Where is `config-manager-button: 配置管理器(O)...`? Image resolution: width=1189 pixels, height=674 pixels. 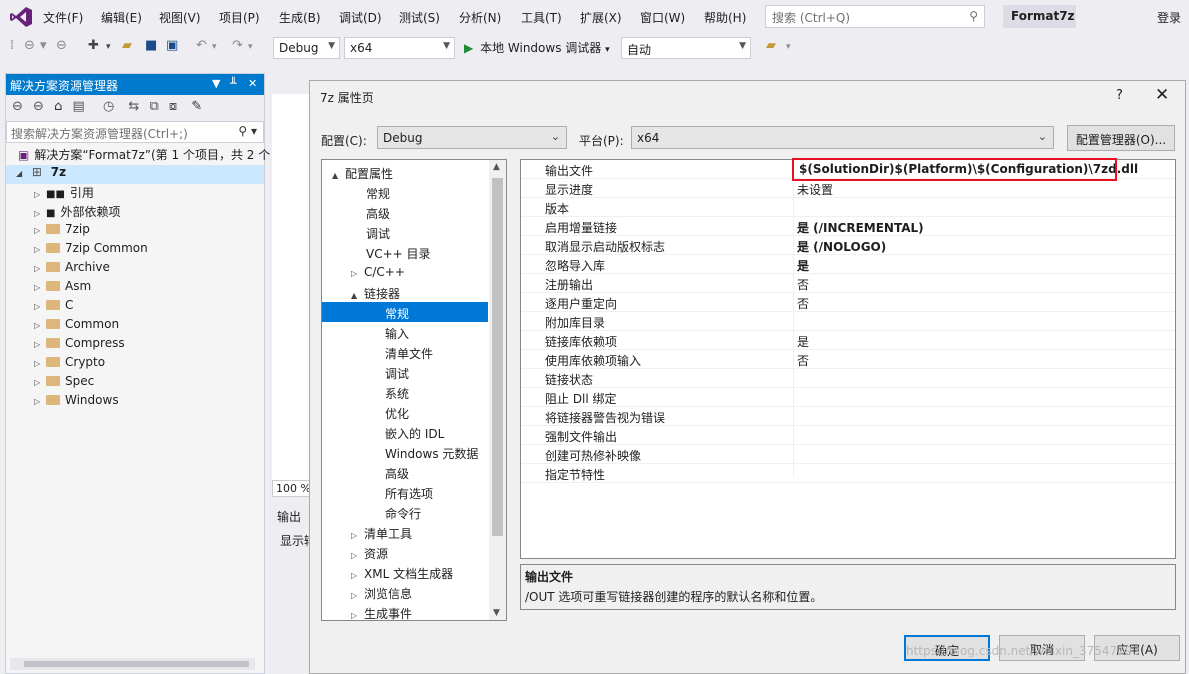 config-manager-button: 配置管理器(O)... is located at coordinates (1121, 138).